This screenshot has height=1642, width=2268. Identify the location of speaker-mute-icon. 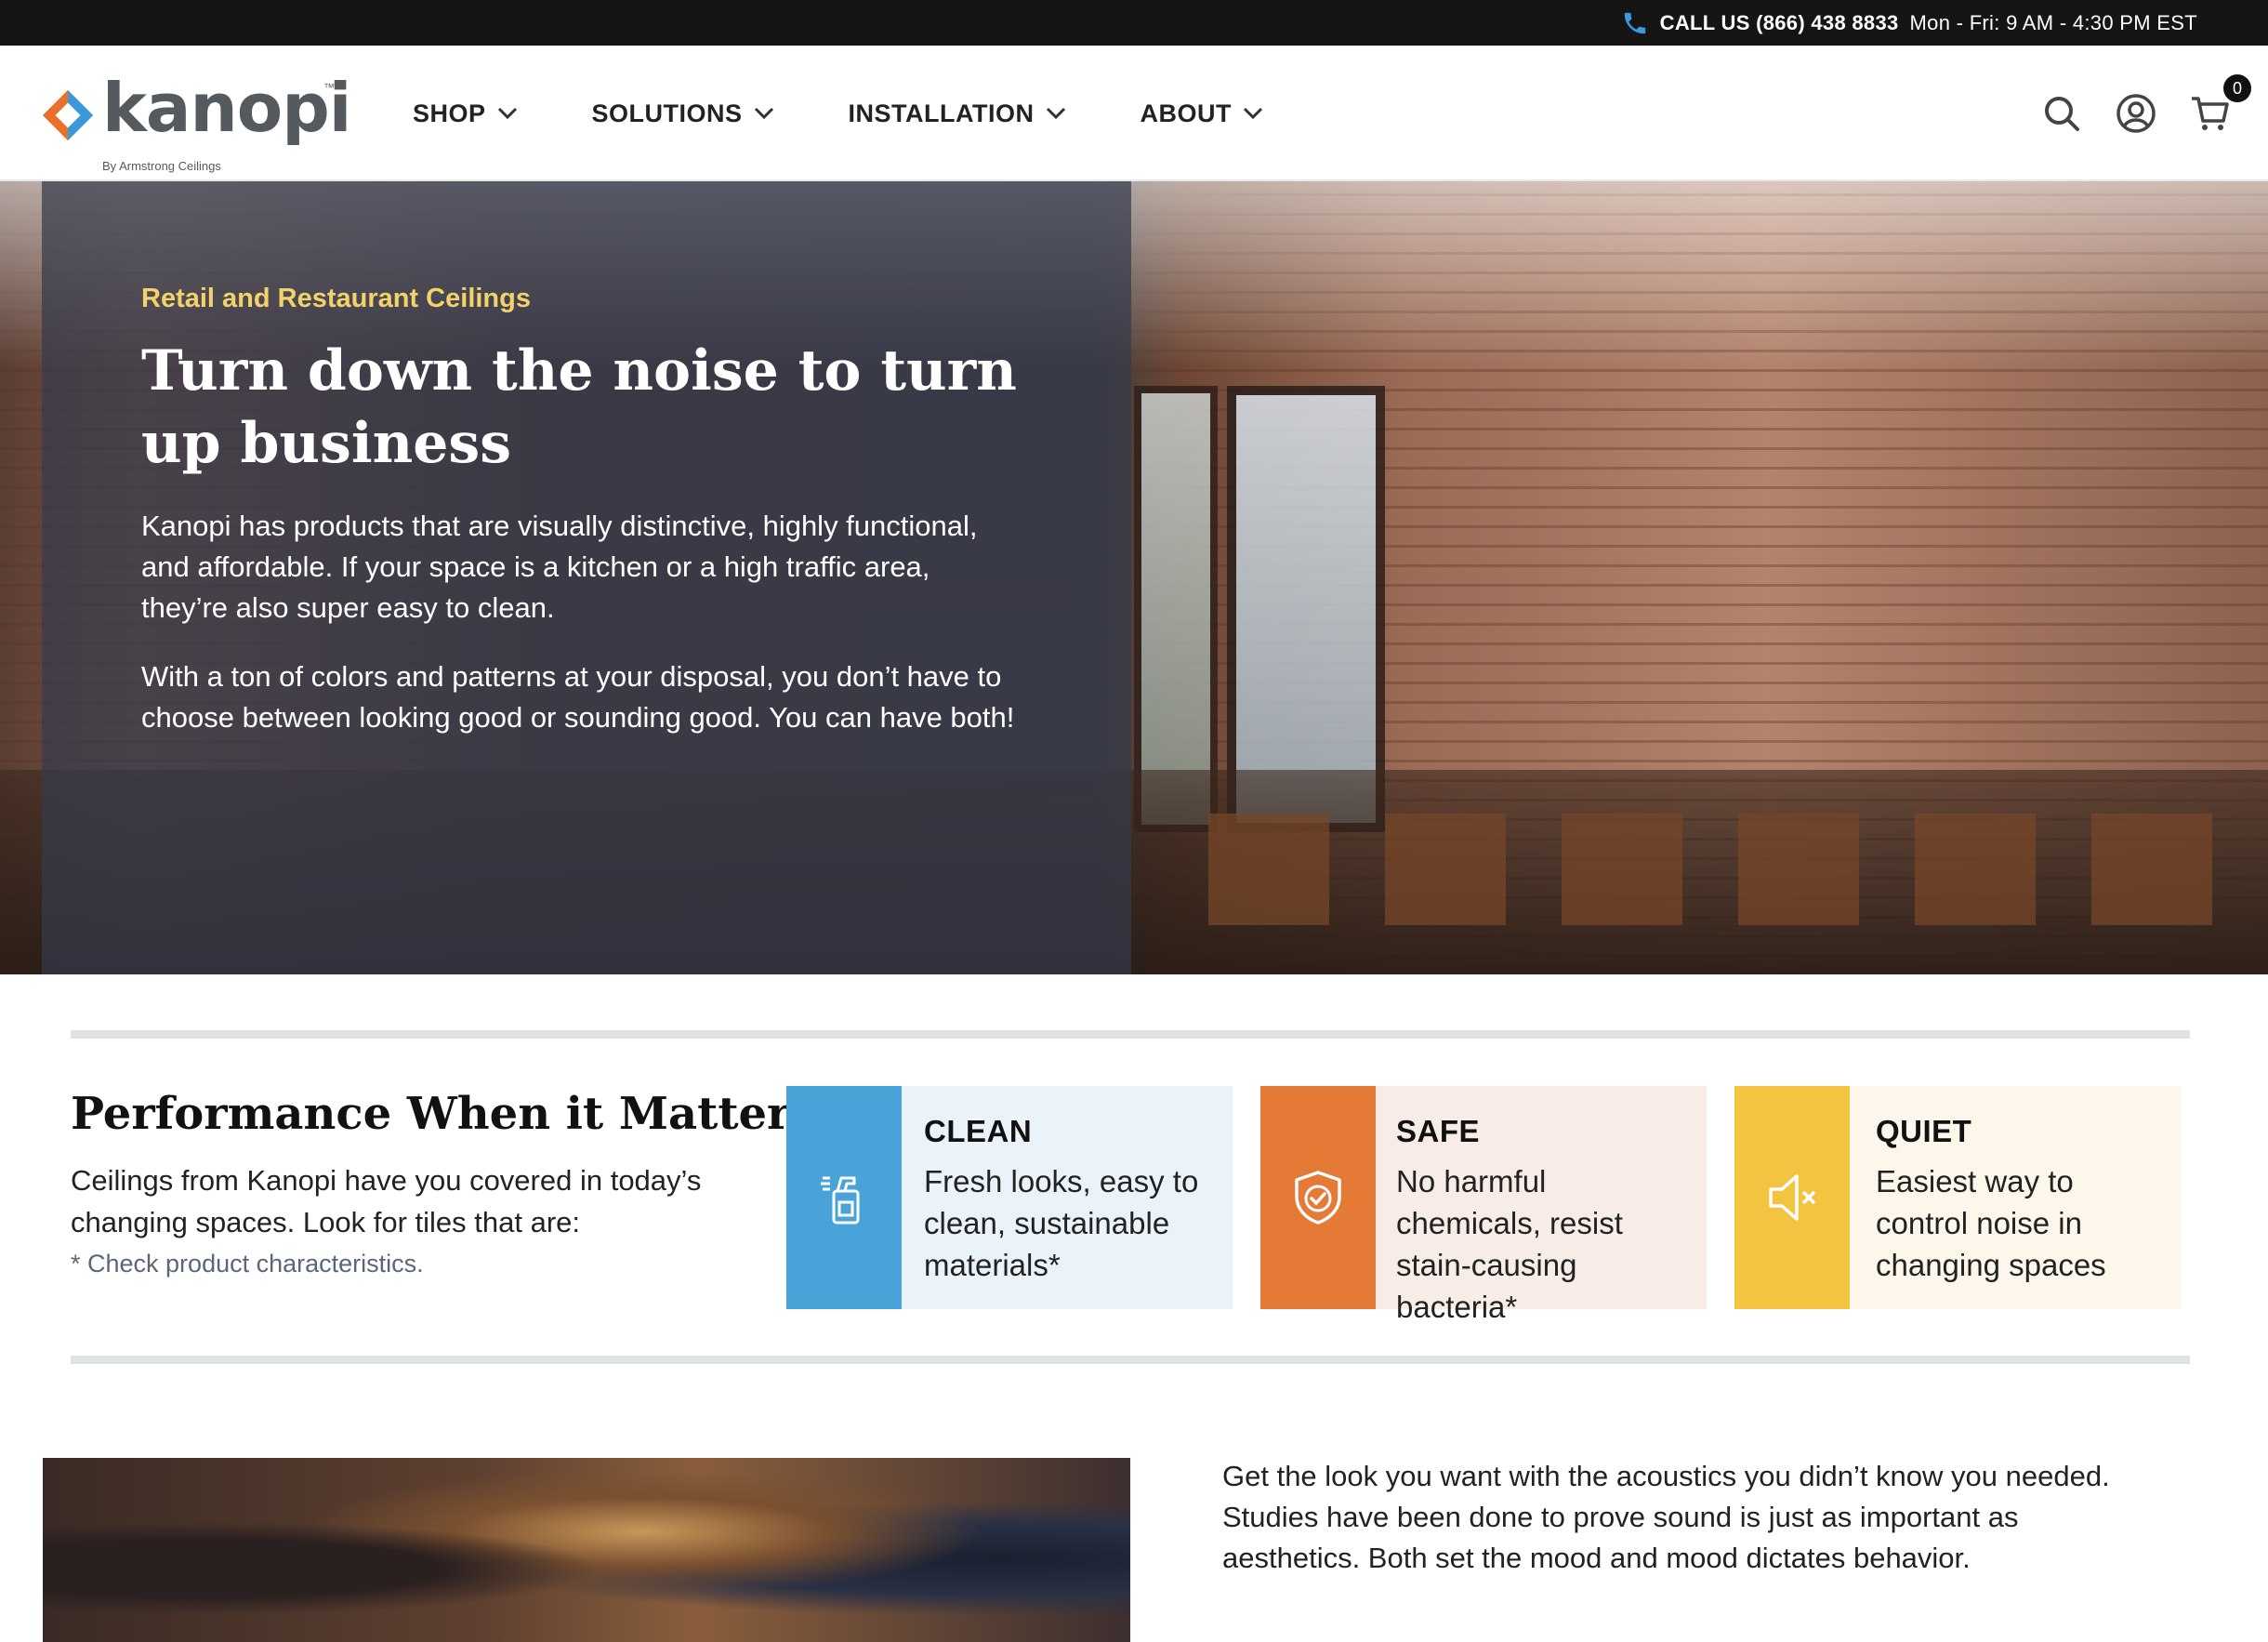
(1792, 1198).